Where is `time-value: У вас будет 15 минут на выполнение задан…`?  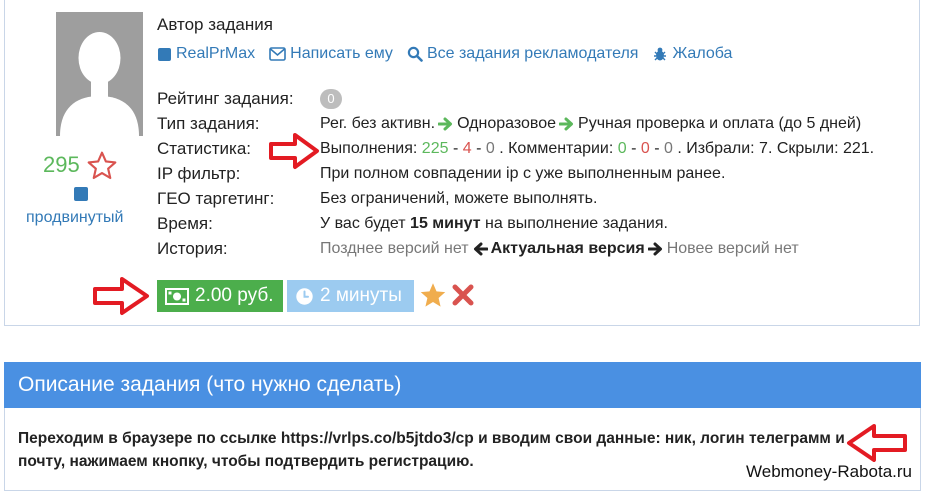 time-value: У вас будет 15 минут на выполнение задан… is located at coordinates (494, 224).